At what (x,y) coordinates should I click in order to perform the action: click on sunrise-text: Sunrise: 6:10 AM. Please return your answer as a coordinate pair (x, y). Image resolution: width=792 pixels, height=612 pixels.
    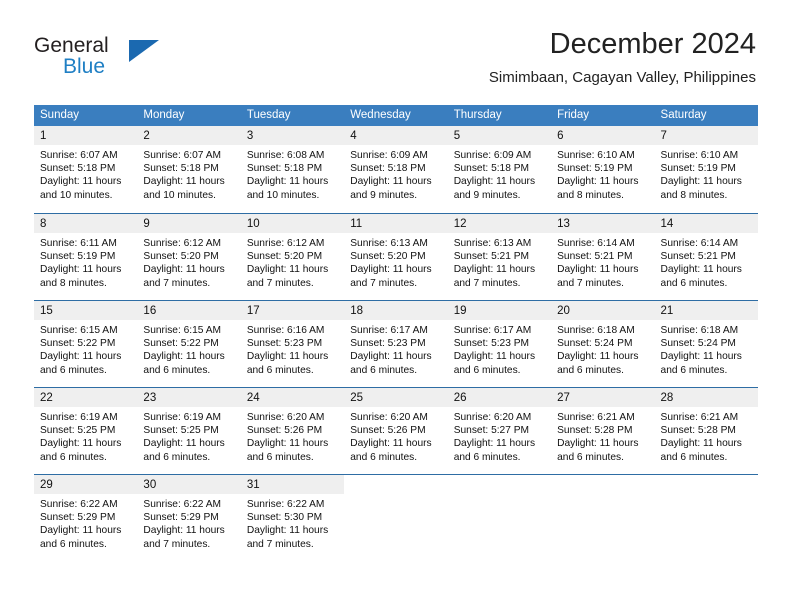
    Looking at the image, I should click on (699, 155).